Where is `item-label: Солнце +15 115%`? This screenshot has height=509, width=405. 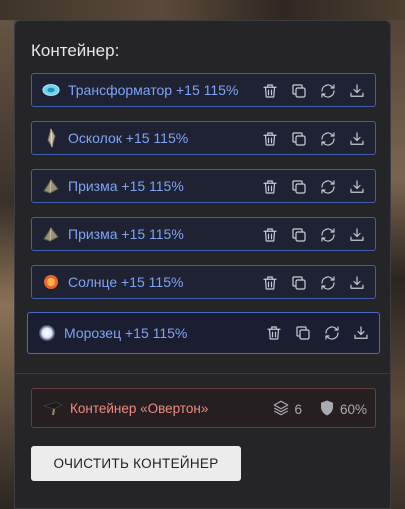 item-label: Солнце +15 115% is located at coordinates (126, 282).